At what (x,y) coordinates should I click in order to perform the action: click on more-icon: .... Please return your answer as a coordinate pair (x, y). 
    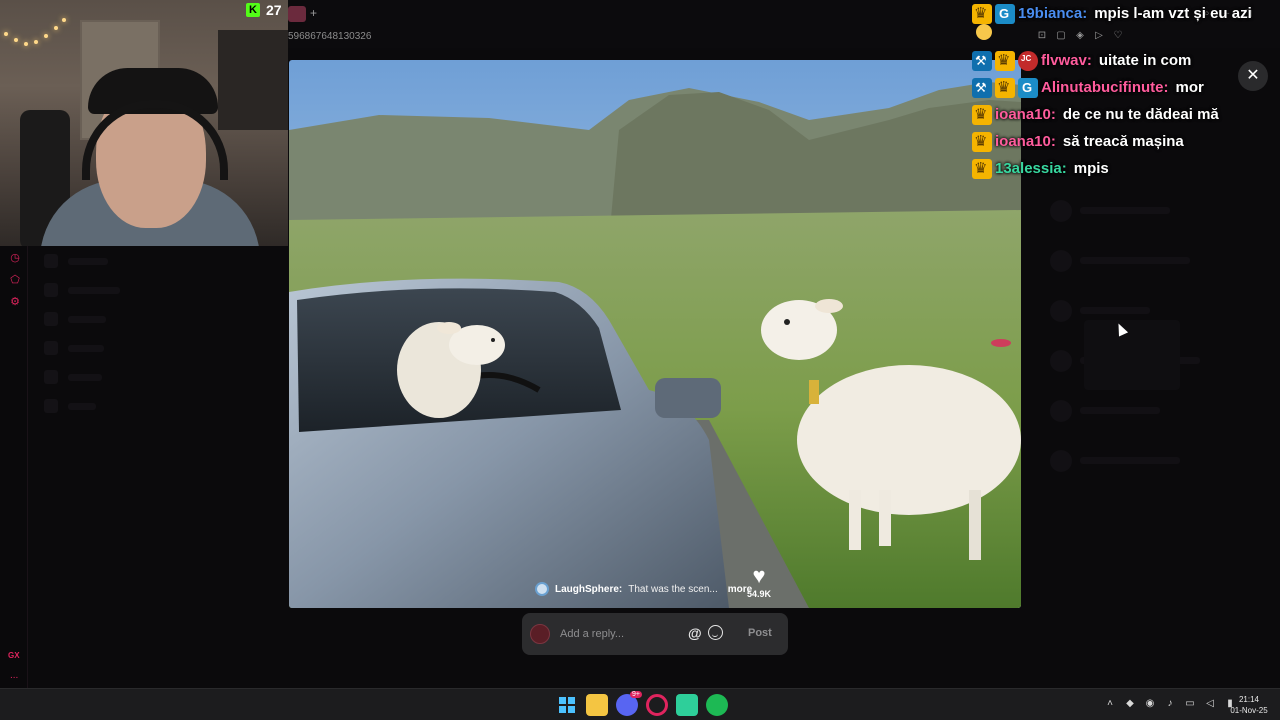
    Looking at the image, I should click on (14, 675).